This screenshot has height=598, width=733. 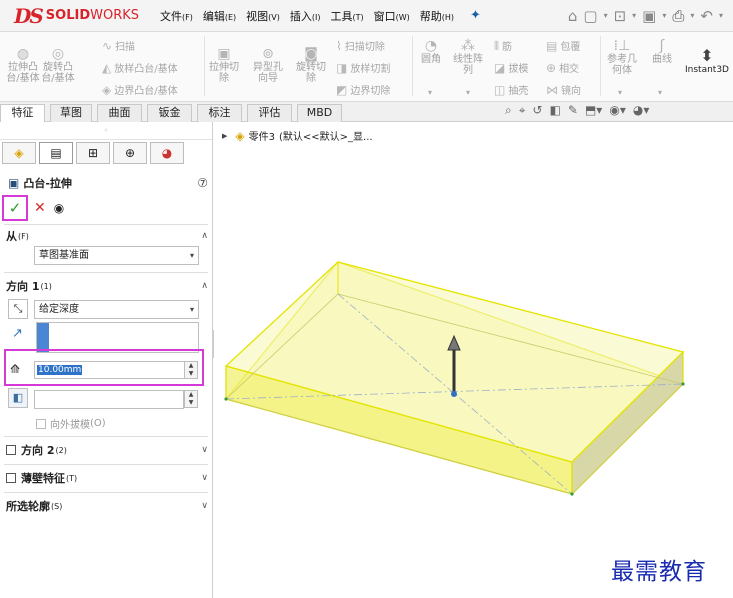 I want to click on help-icon: ⑦, so click(x=202, y=183).